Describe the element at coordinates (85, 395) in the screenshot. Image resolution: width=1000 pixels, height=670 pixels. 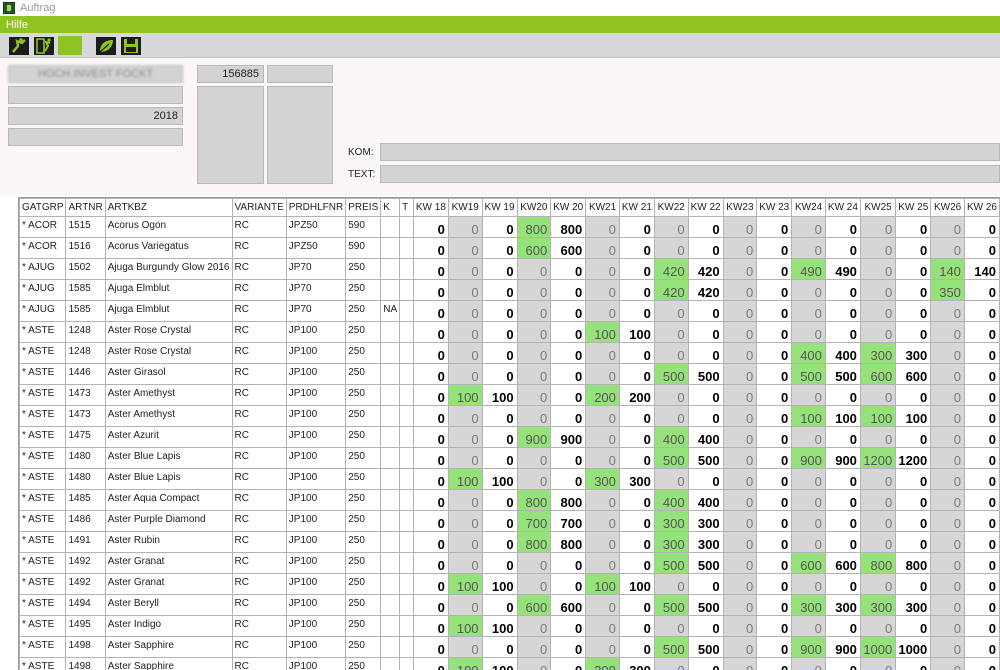
I see `table-cell: 1473` at that location.